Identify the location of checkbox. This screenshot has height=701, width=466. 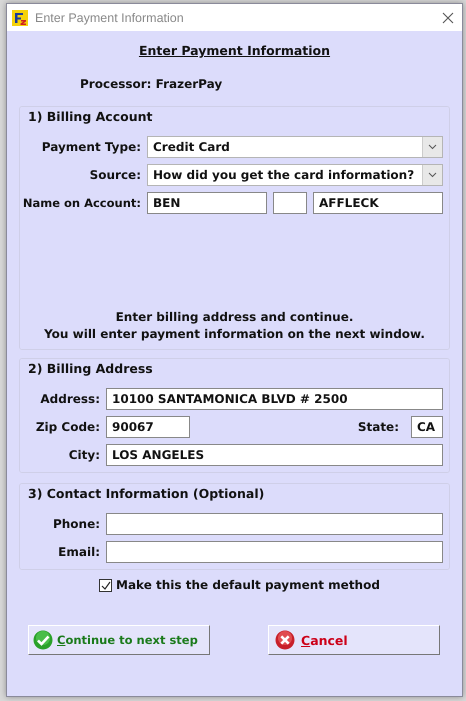
(105, 585).